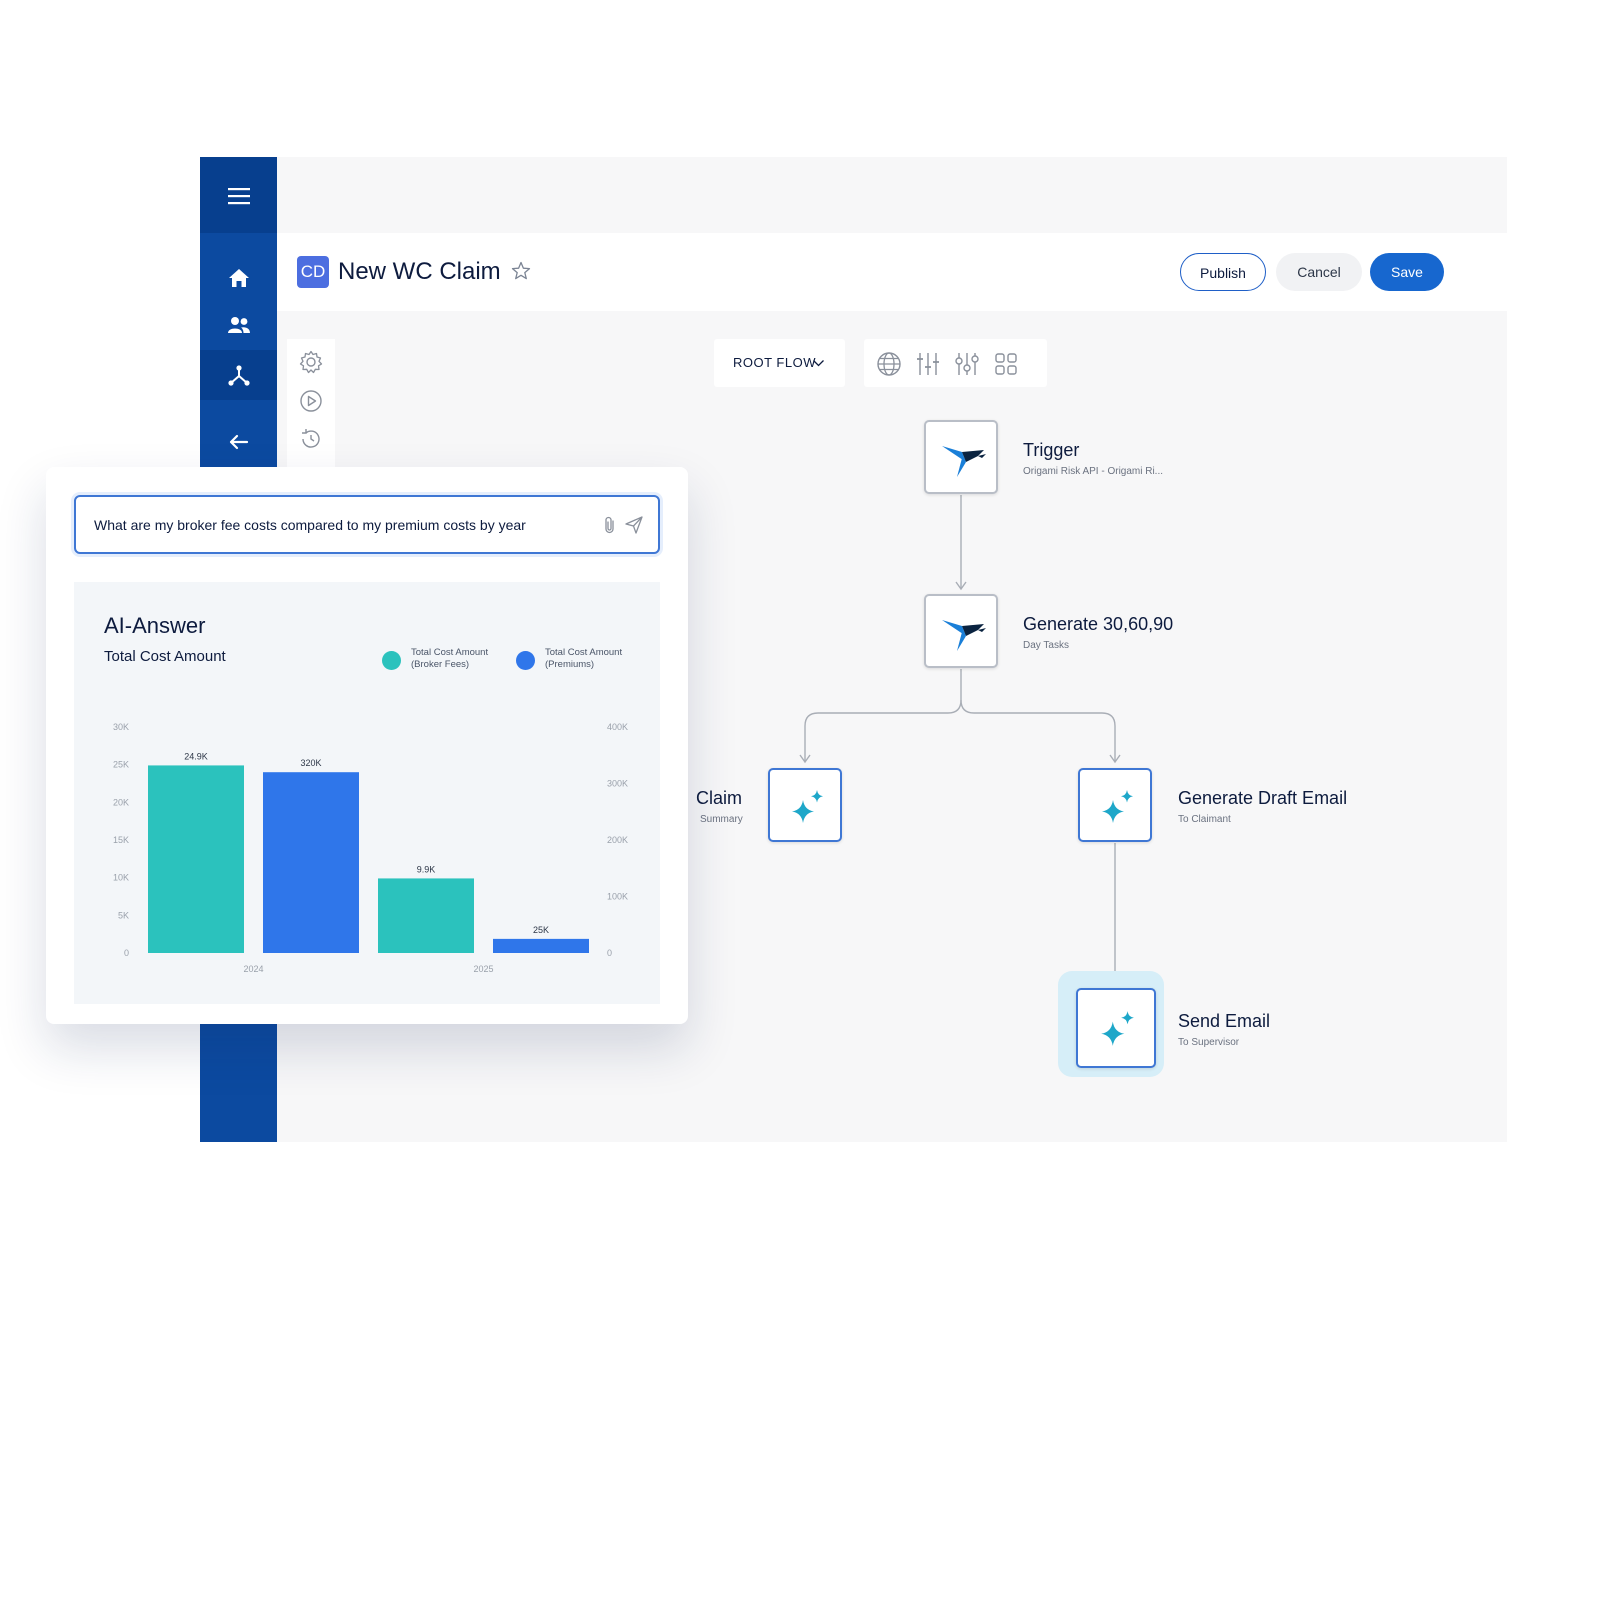 The height and width of the screenshot is (1600, 1600). Describe the element at coordinates (617, 727) in the screenshot. I see `right-axis-tick: 400K` at that location.